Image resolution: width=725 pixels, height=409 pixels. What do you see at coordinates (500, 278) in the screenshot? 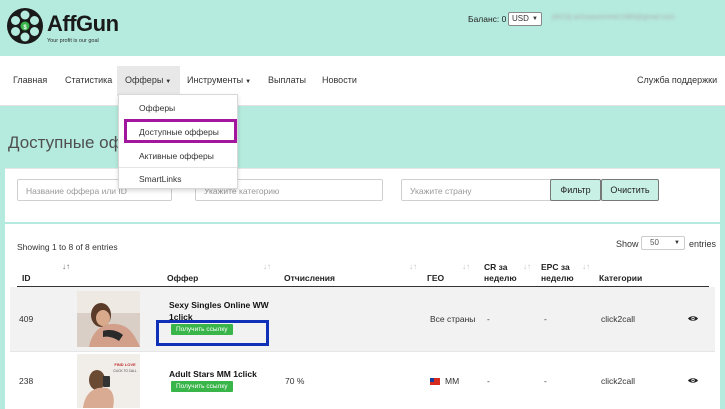
I see `column-header-cr-line2: неделю` at bounding box center [500, 278].